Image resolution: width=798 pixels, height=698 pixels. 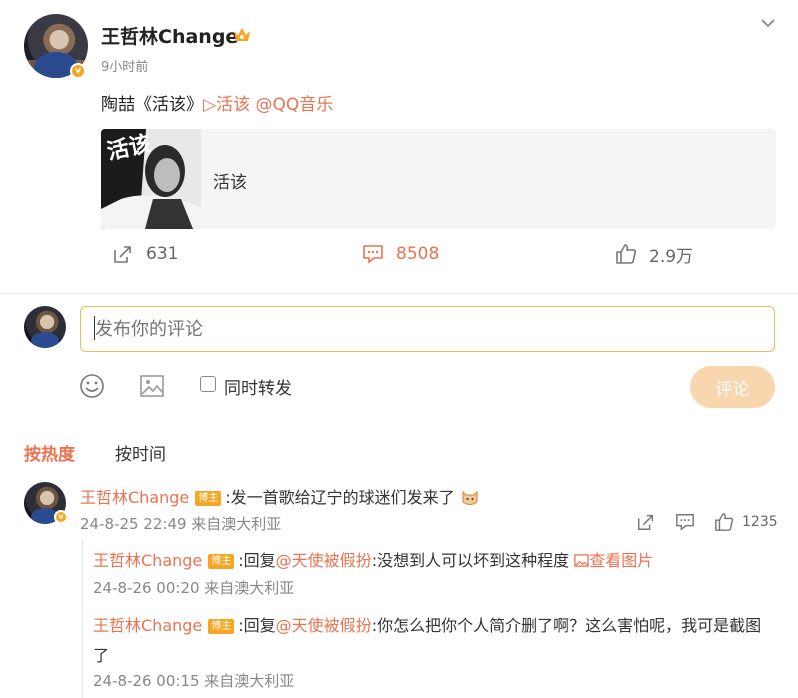 I want to click on album-cover: 活该, so click(x=151, y=179).